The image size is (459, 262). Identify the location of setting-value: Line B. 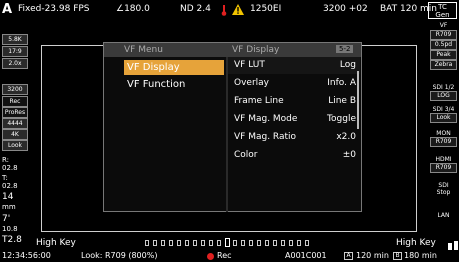
(342, 101).